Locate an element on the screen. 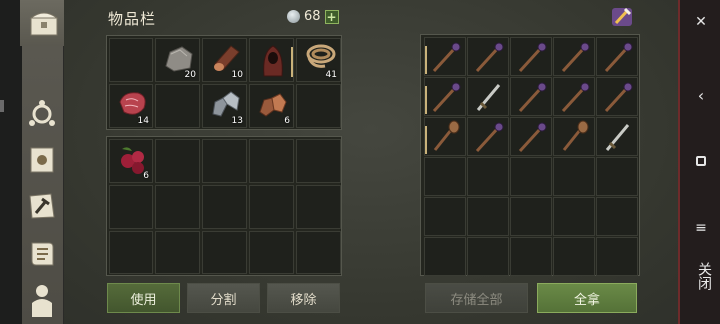 Image resolution: width=720 pixels, height=324 pixels. sidebar-tab-map is located at coordinates (42, 254).